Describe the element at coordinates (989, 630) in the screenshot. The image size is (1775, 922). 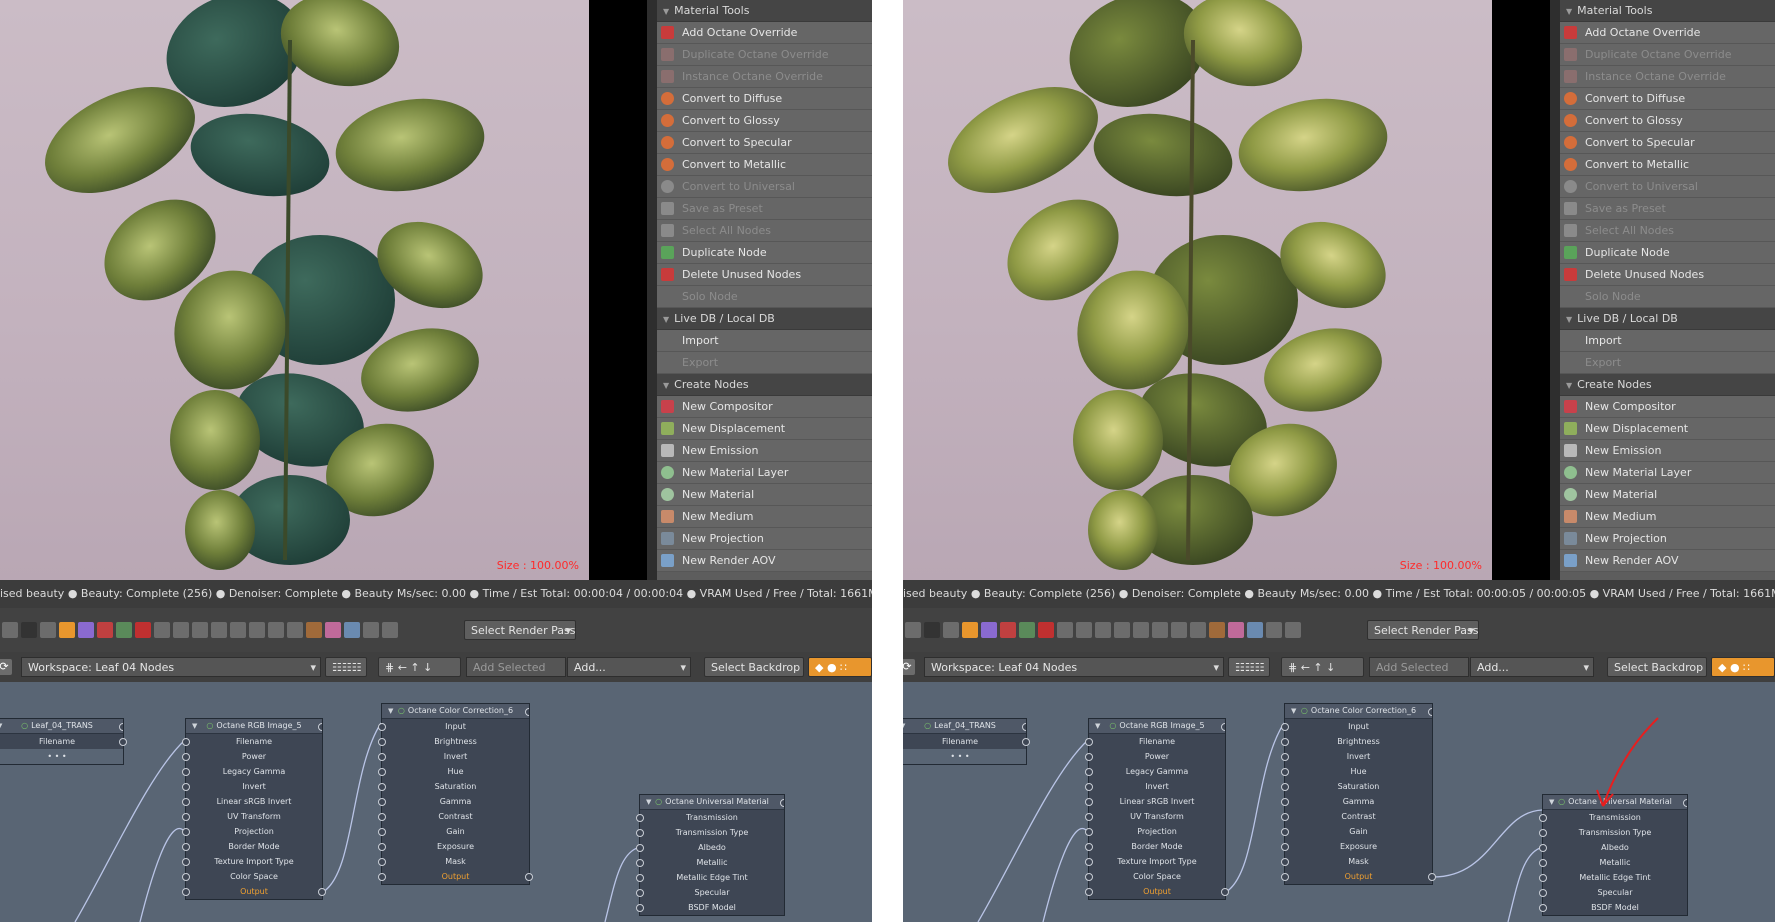
I see `color-icon` at that location.